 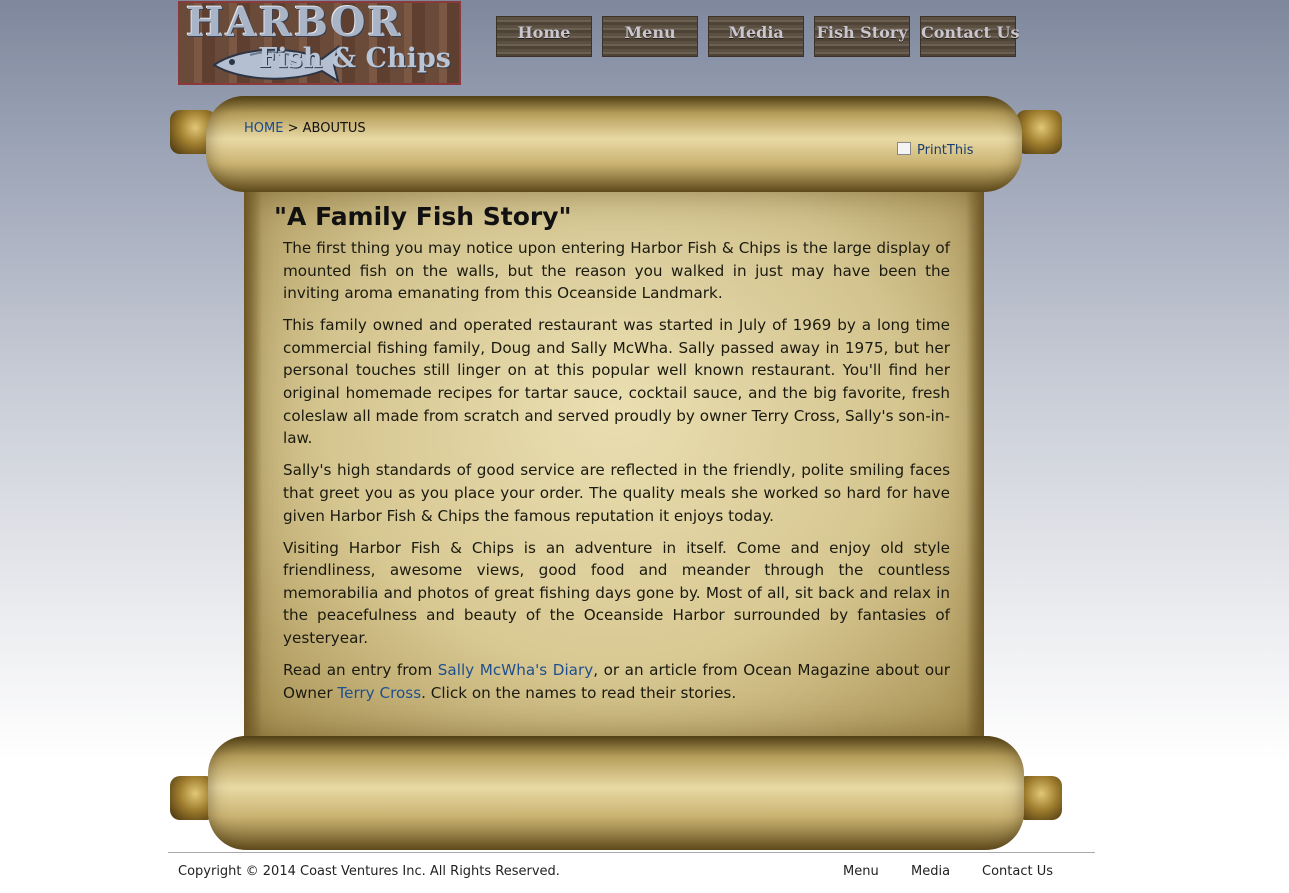 I want to click on scroll-paper-edge-left, so click(x=253, y=464).